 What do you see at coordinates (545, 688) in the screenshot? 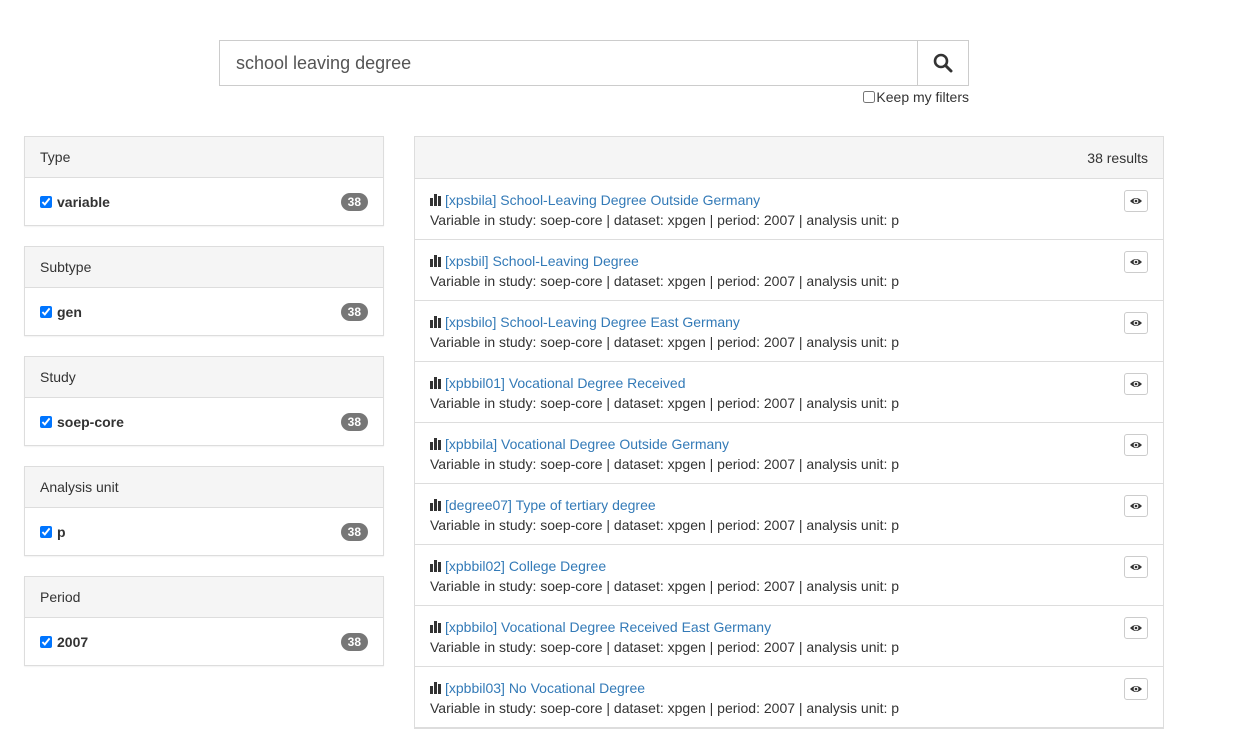
I see `result-title-link: [xpbbil03] No Vocational Degree` at bounding box center [545, 688].